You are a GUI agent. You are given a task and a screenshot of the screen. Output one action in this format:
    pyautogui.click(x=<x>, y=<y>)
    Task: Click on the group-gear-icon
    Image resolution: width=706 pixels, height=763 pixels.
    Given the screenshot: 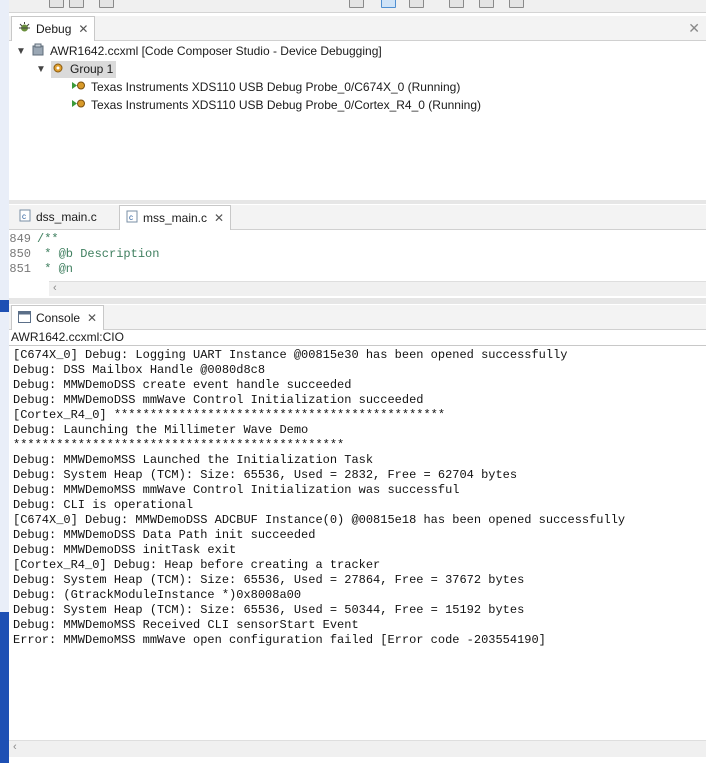 What is the action you would take?
    pyautogui.click(x=58, y=69)
    